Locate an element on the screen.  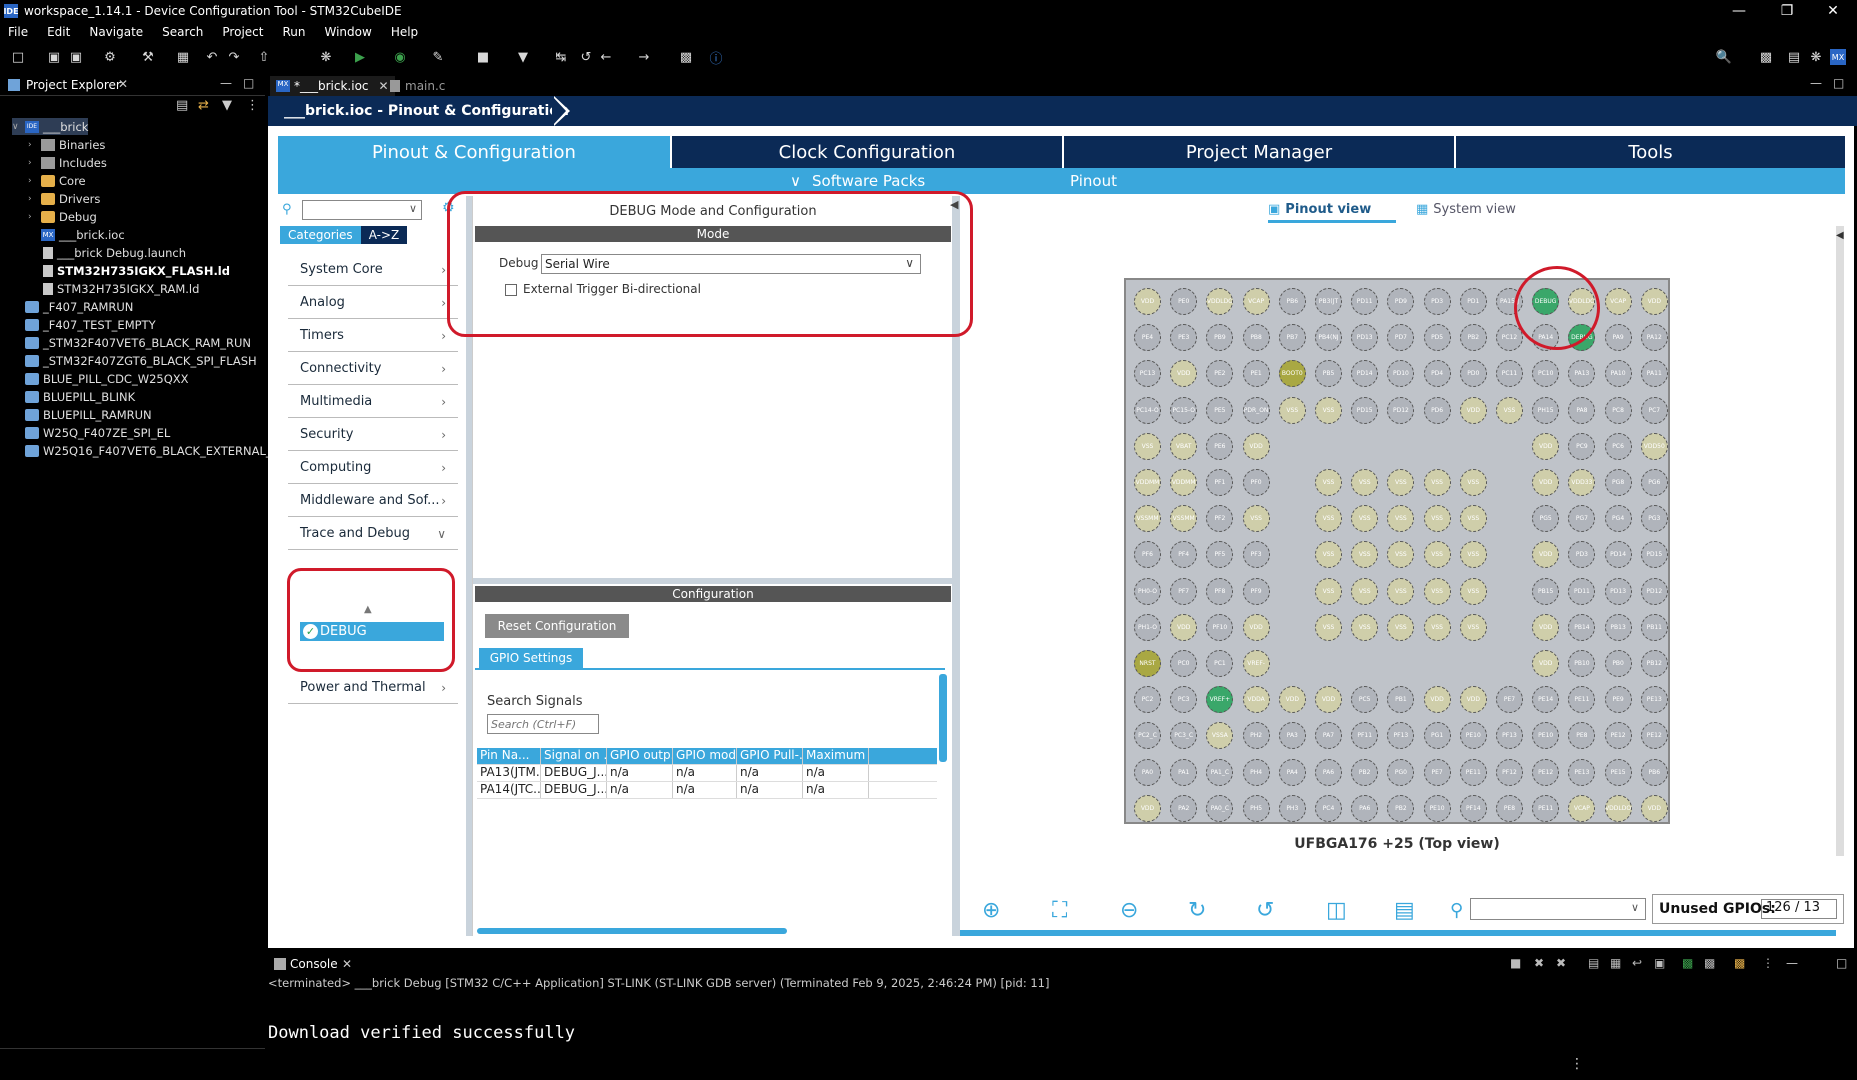
menu-project: Project is located at coordinates (242, 32).